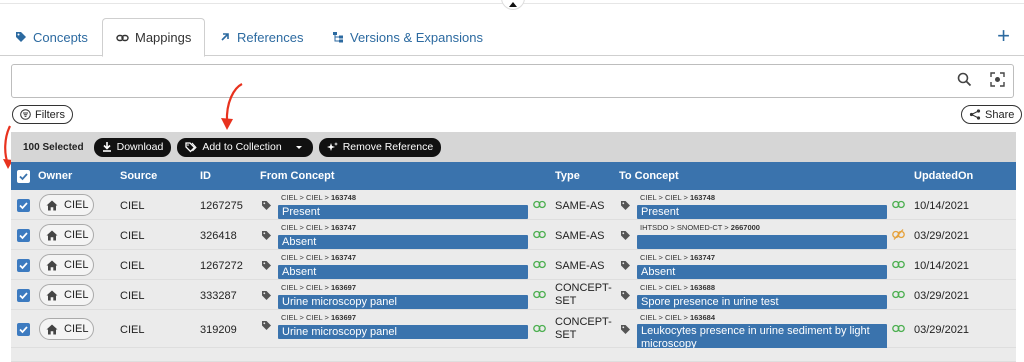 Image resolution: width=1024 pixels, height=362 pixels. Describe the element at coordinates (53, 147) in the screenshot. I see `selected-count: 100 Selected` at that location.